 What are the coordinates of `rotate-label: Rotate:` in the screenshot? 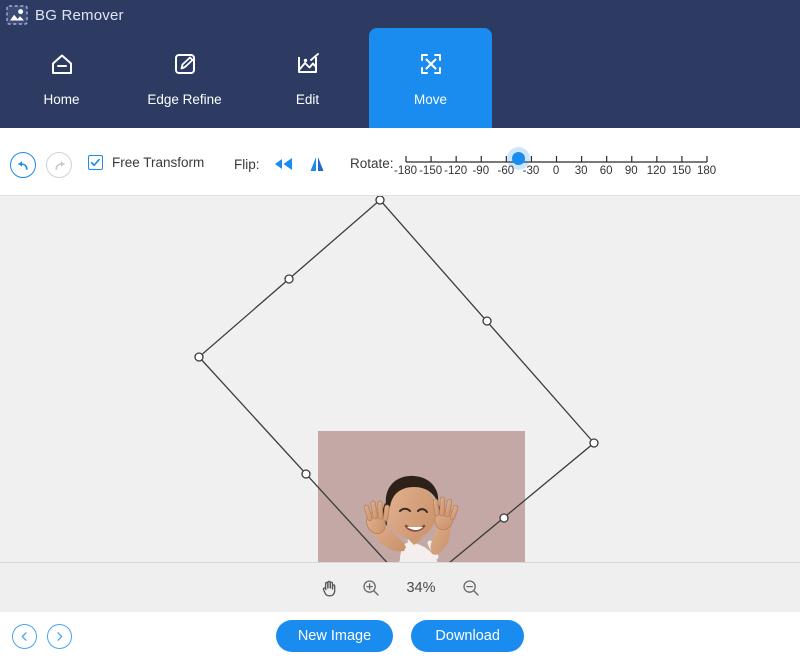 It's located at (372, 163).